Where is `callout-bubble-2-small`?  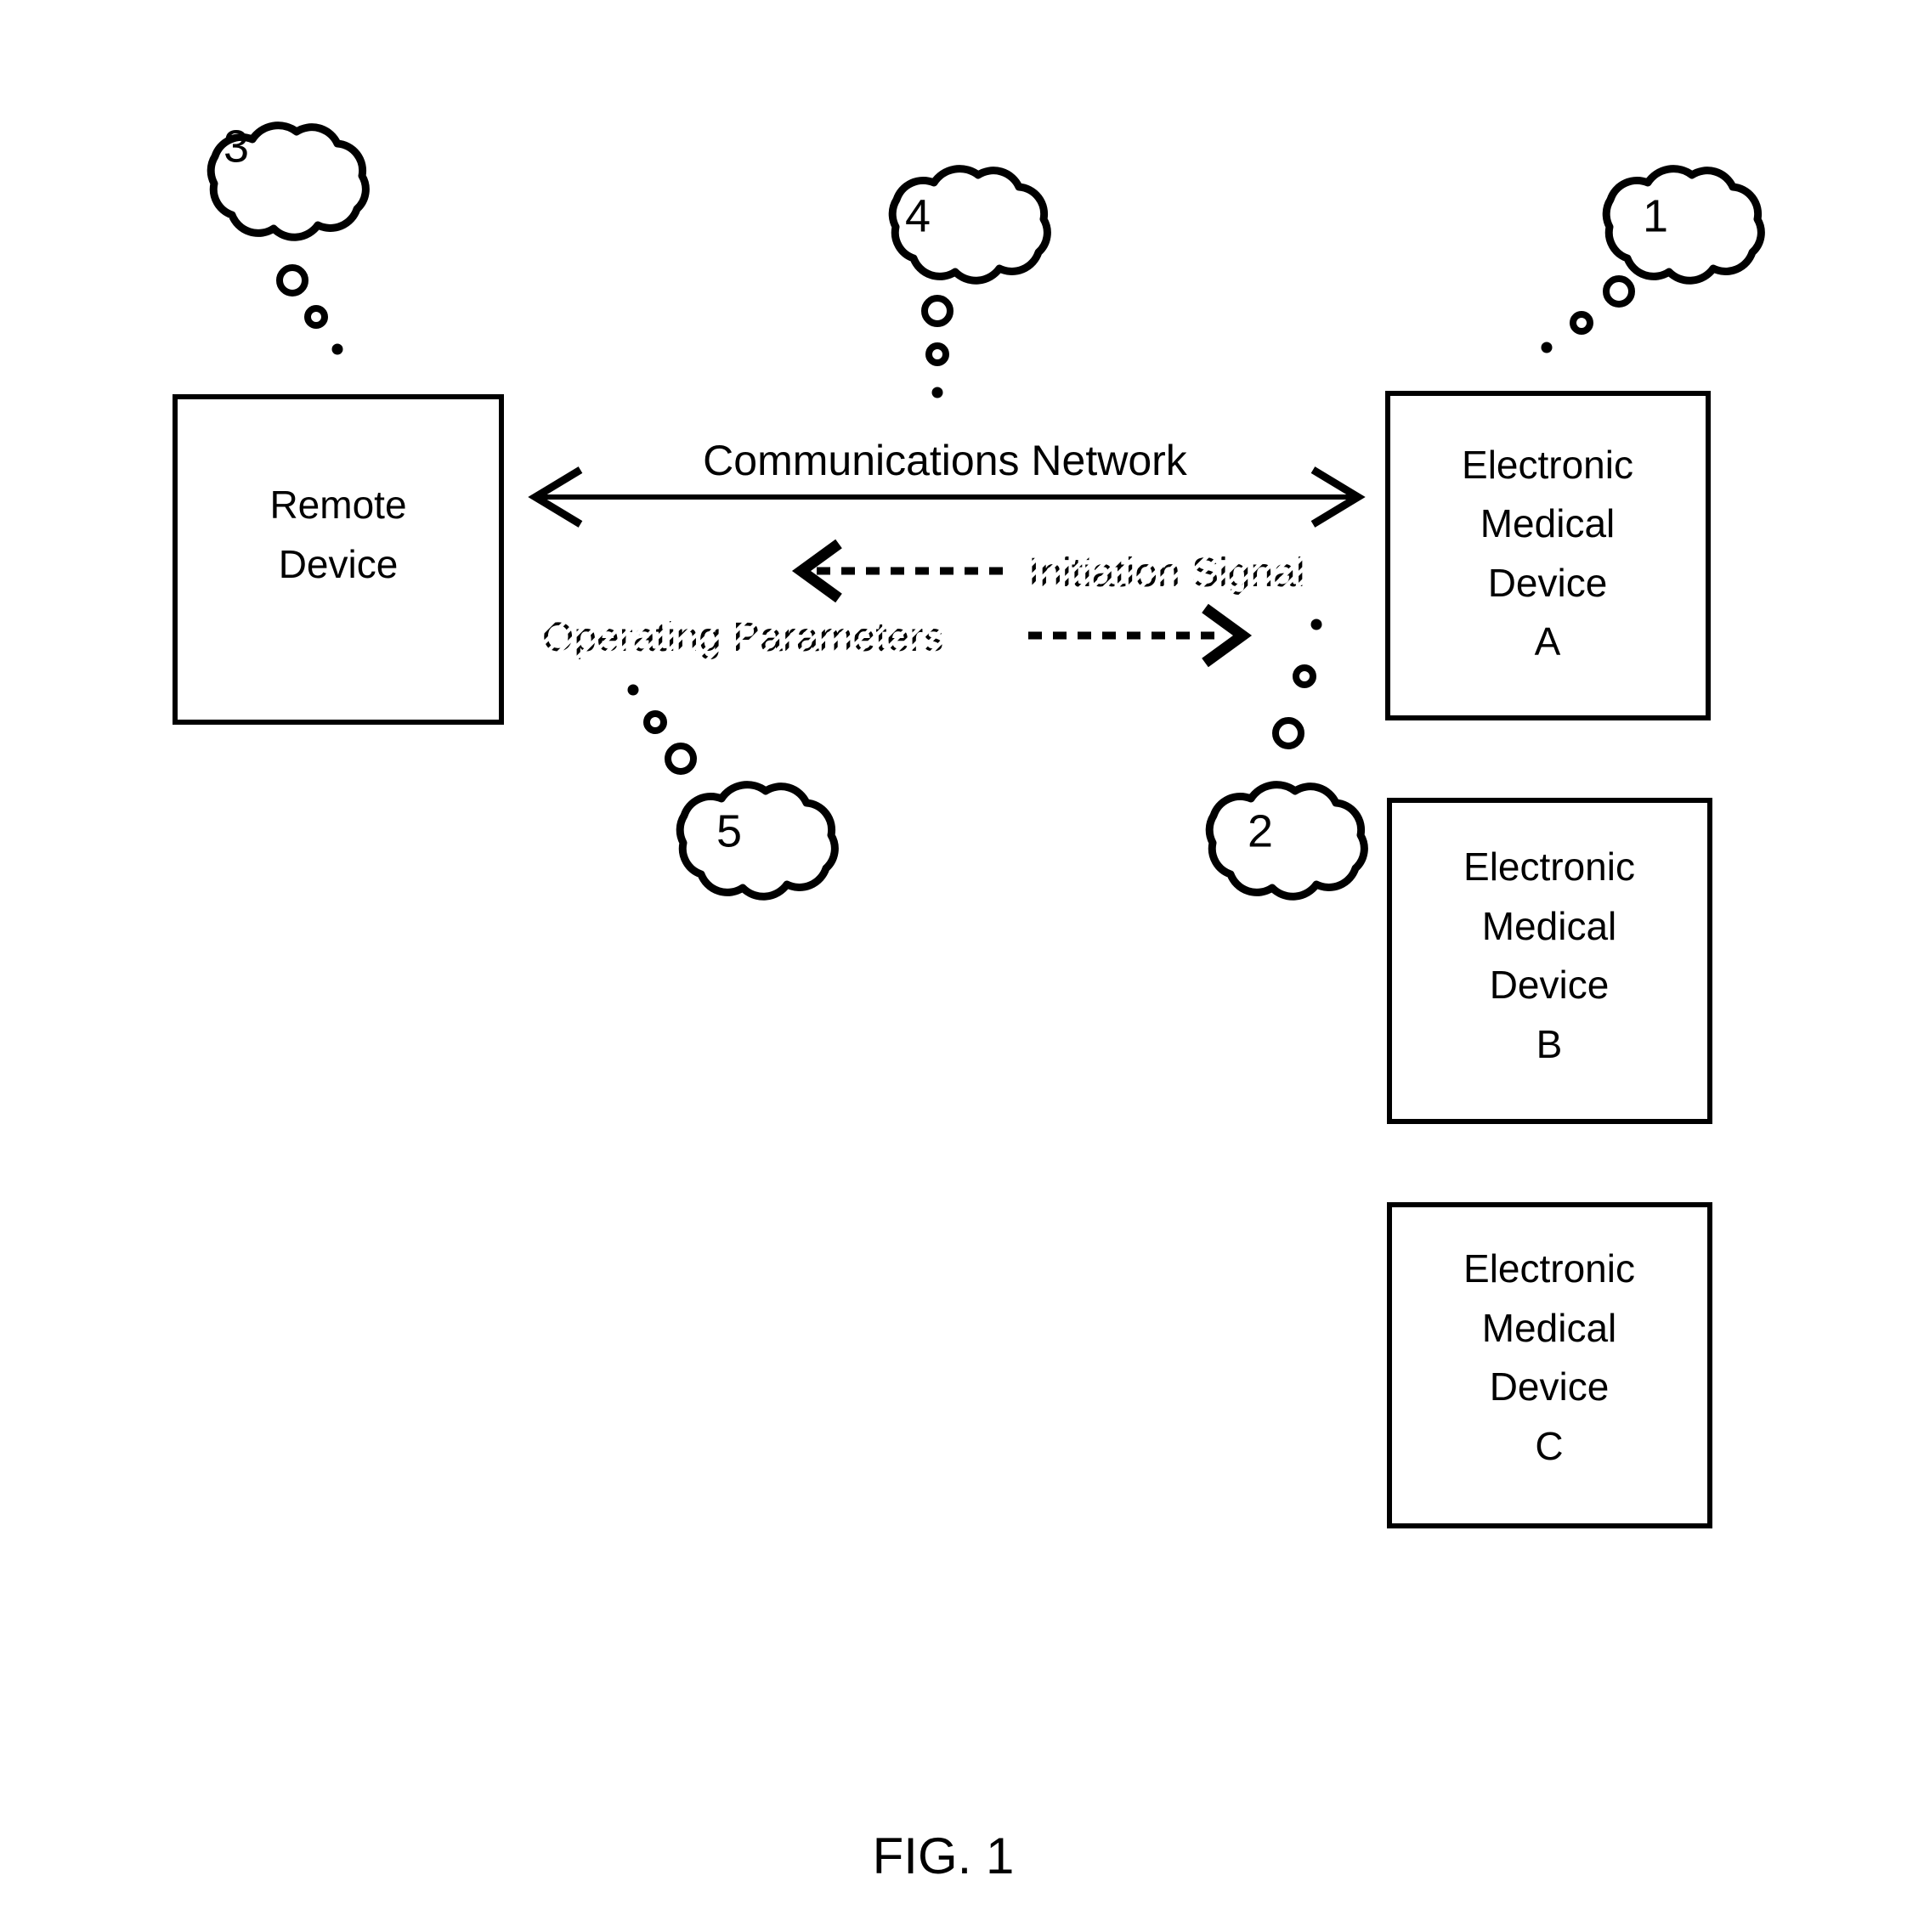
callout-bubble-2-small is located at coordinates (1316, 625).